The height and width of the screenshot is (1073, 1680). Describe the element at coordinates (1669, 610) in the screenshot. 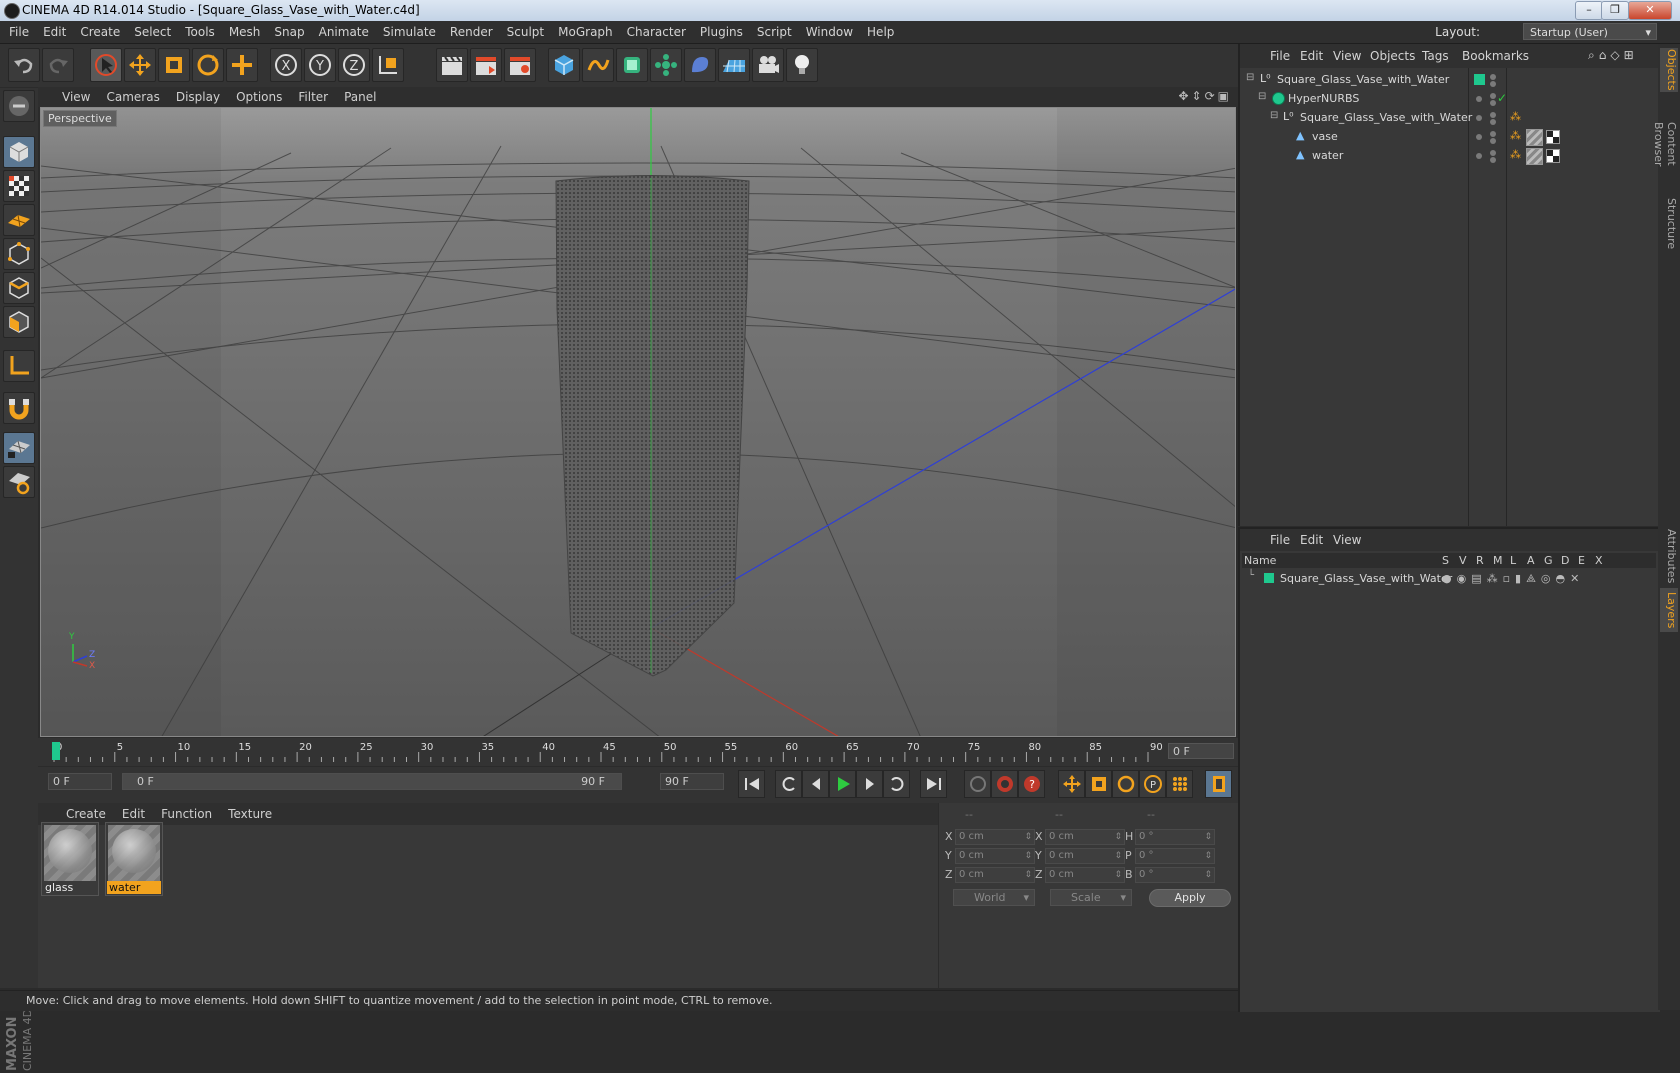

I see `tab-layers: Layers` at that location.